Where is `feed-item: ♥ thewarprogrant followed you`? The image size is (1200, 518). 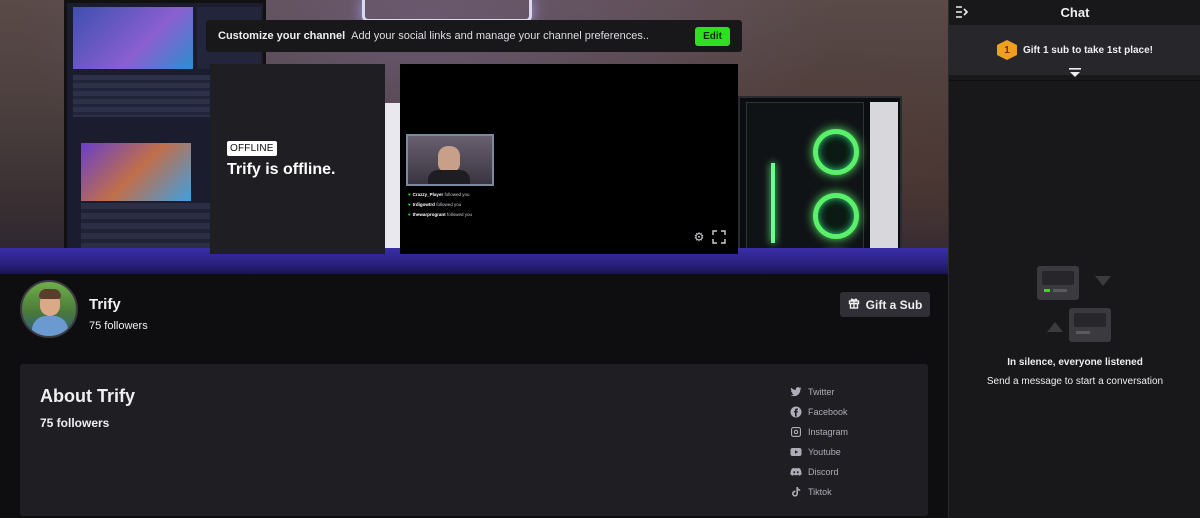 feed-item: ♥ thewarprogrant followed you is located at coordinates (440, 215).